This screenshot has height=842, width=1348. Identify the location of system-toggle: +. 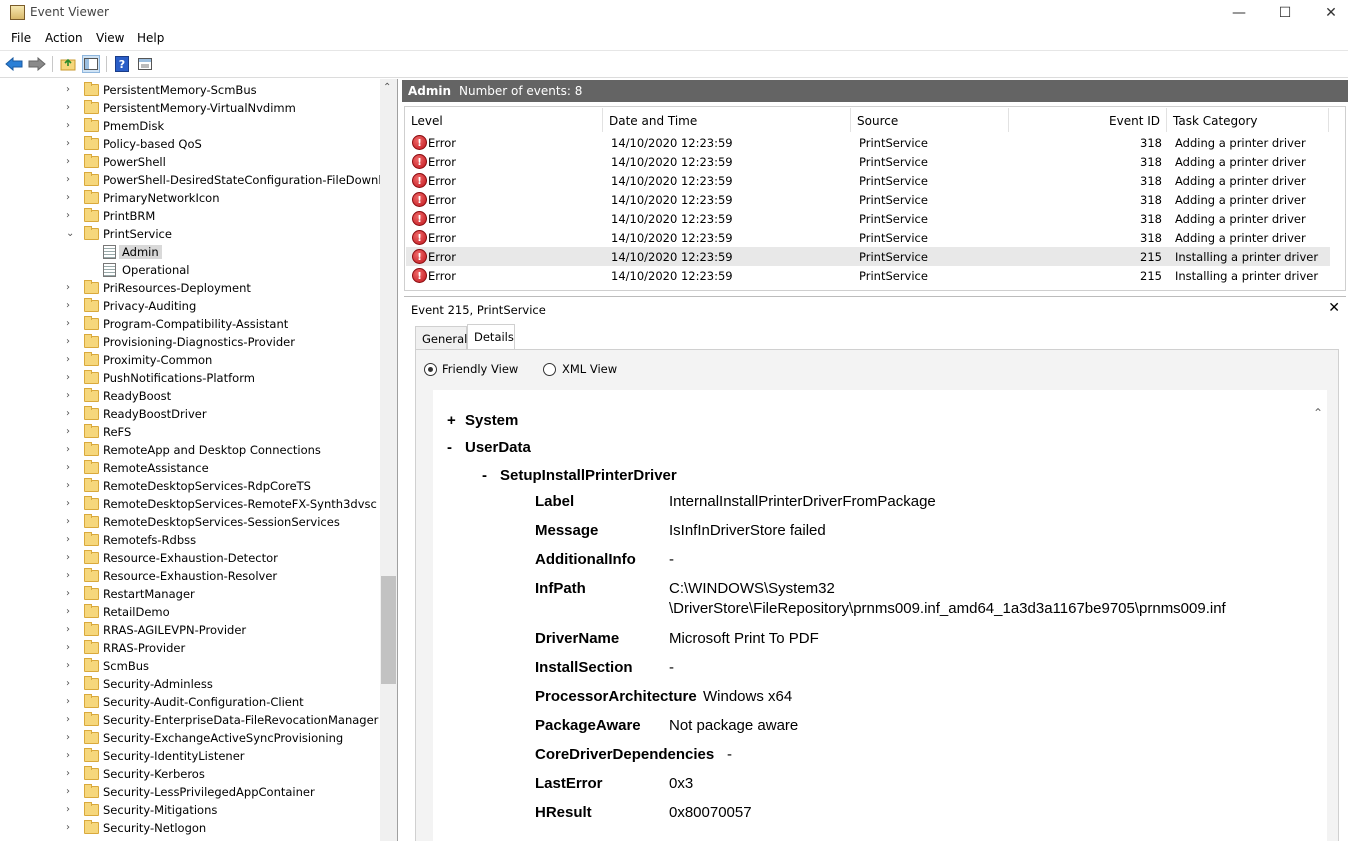
(451, 420).